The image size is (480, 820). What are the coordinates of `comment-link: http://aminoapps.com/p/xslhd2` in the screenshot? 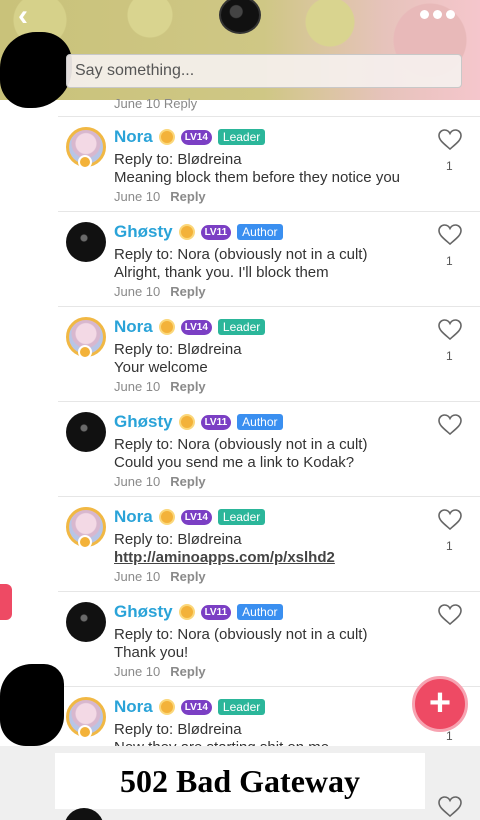 It's located at (224, 557).